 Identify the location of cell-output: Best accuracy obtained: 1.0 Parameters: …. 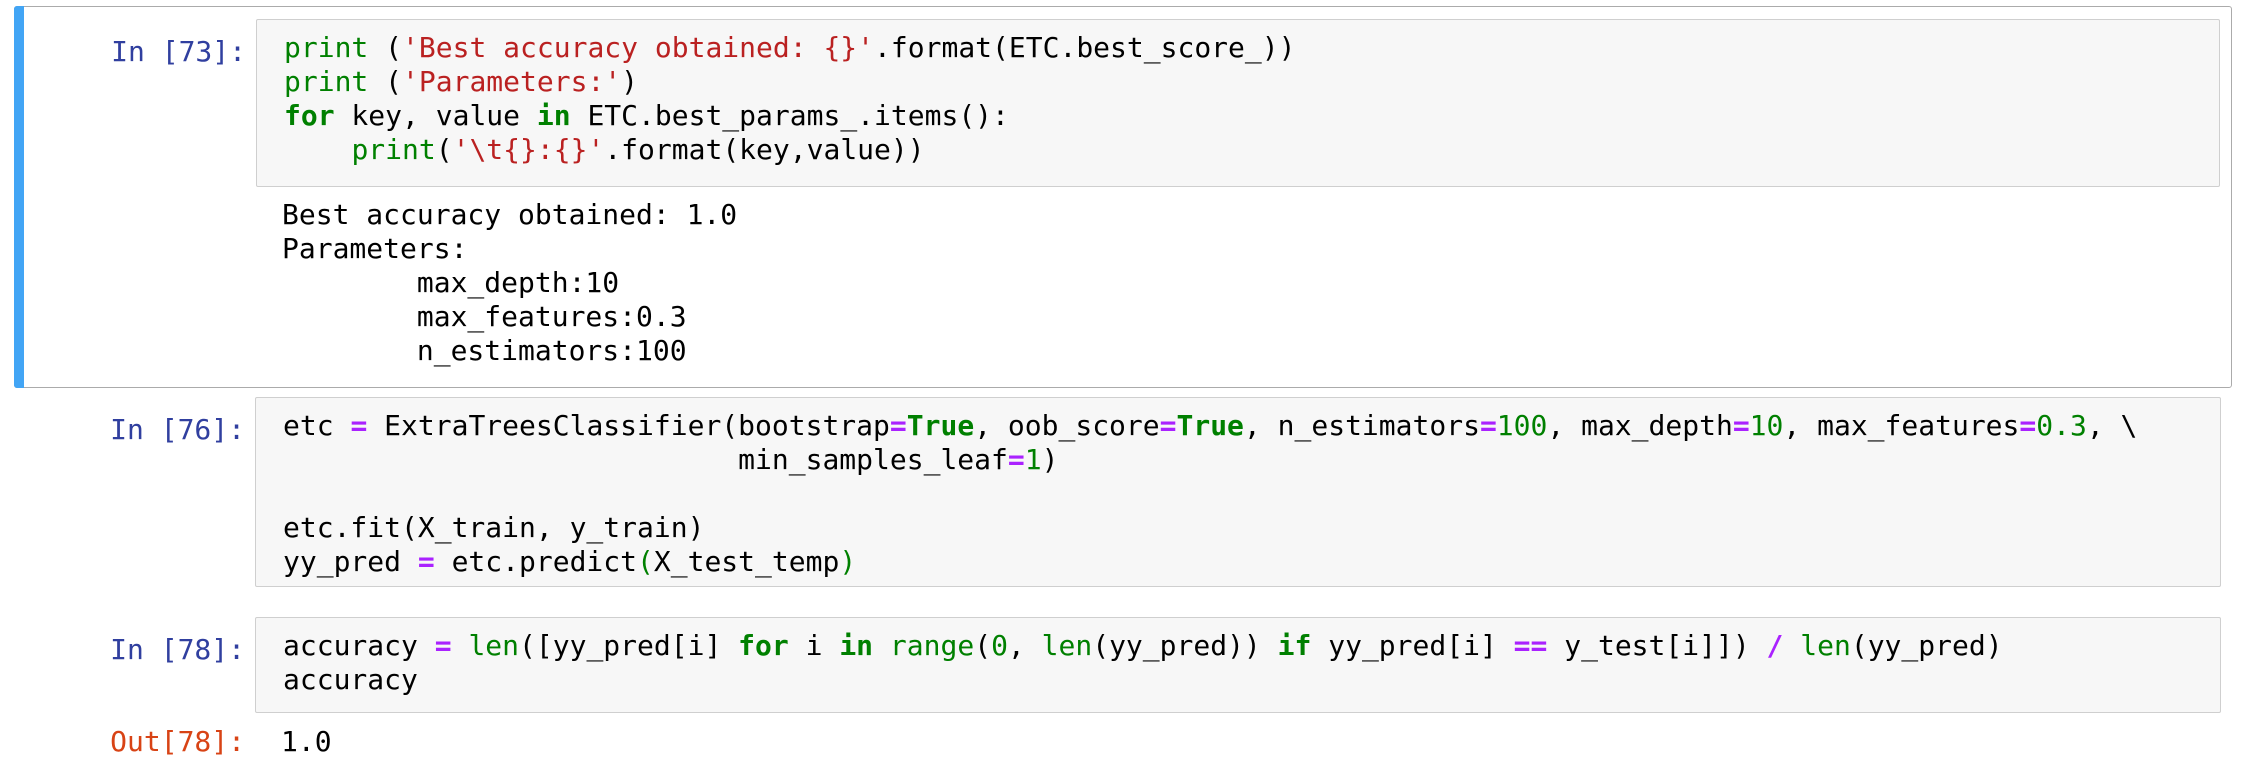
(510, 282).